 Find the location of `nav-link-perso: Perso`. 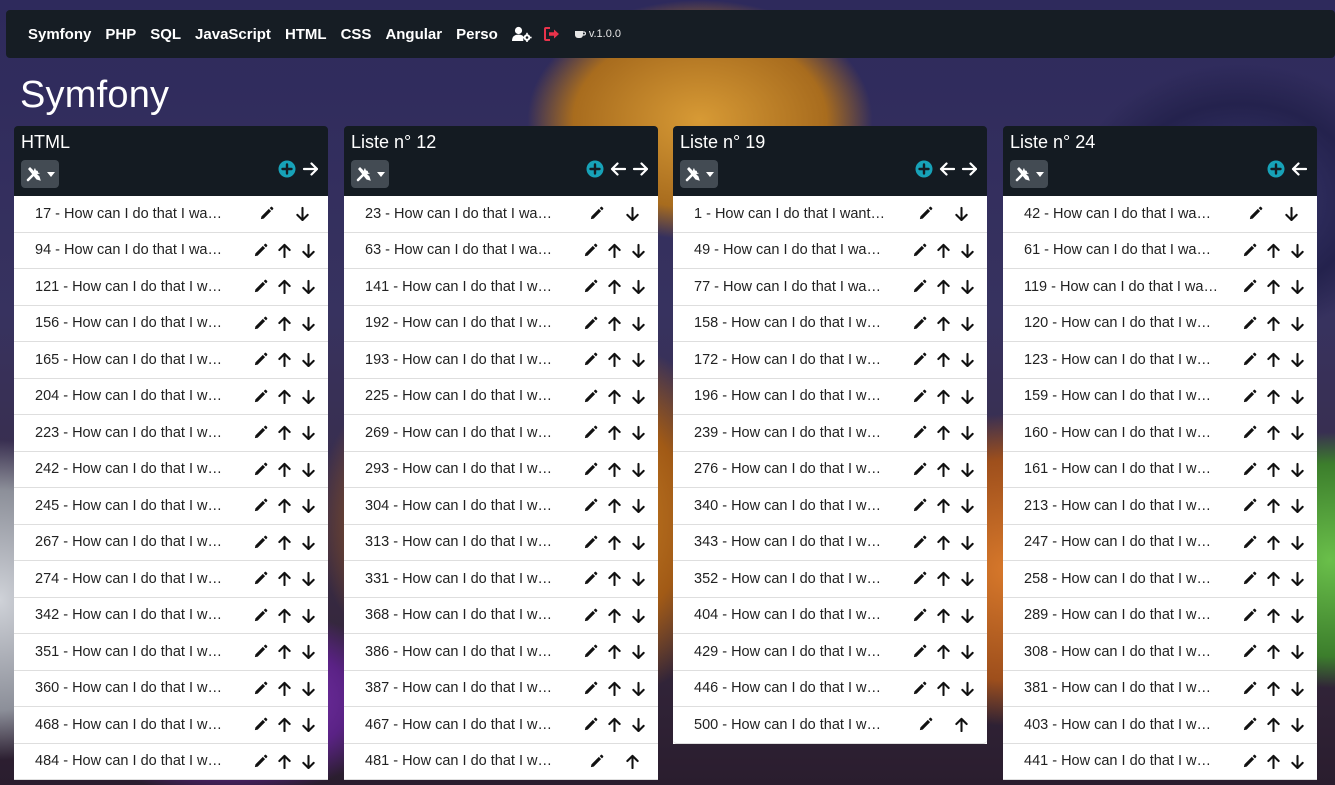

nav-link-perso: Perso is located at coordinates (477, 34).